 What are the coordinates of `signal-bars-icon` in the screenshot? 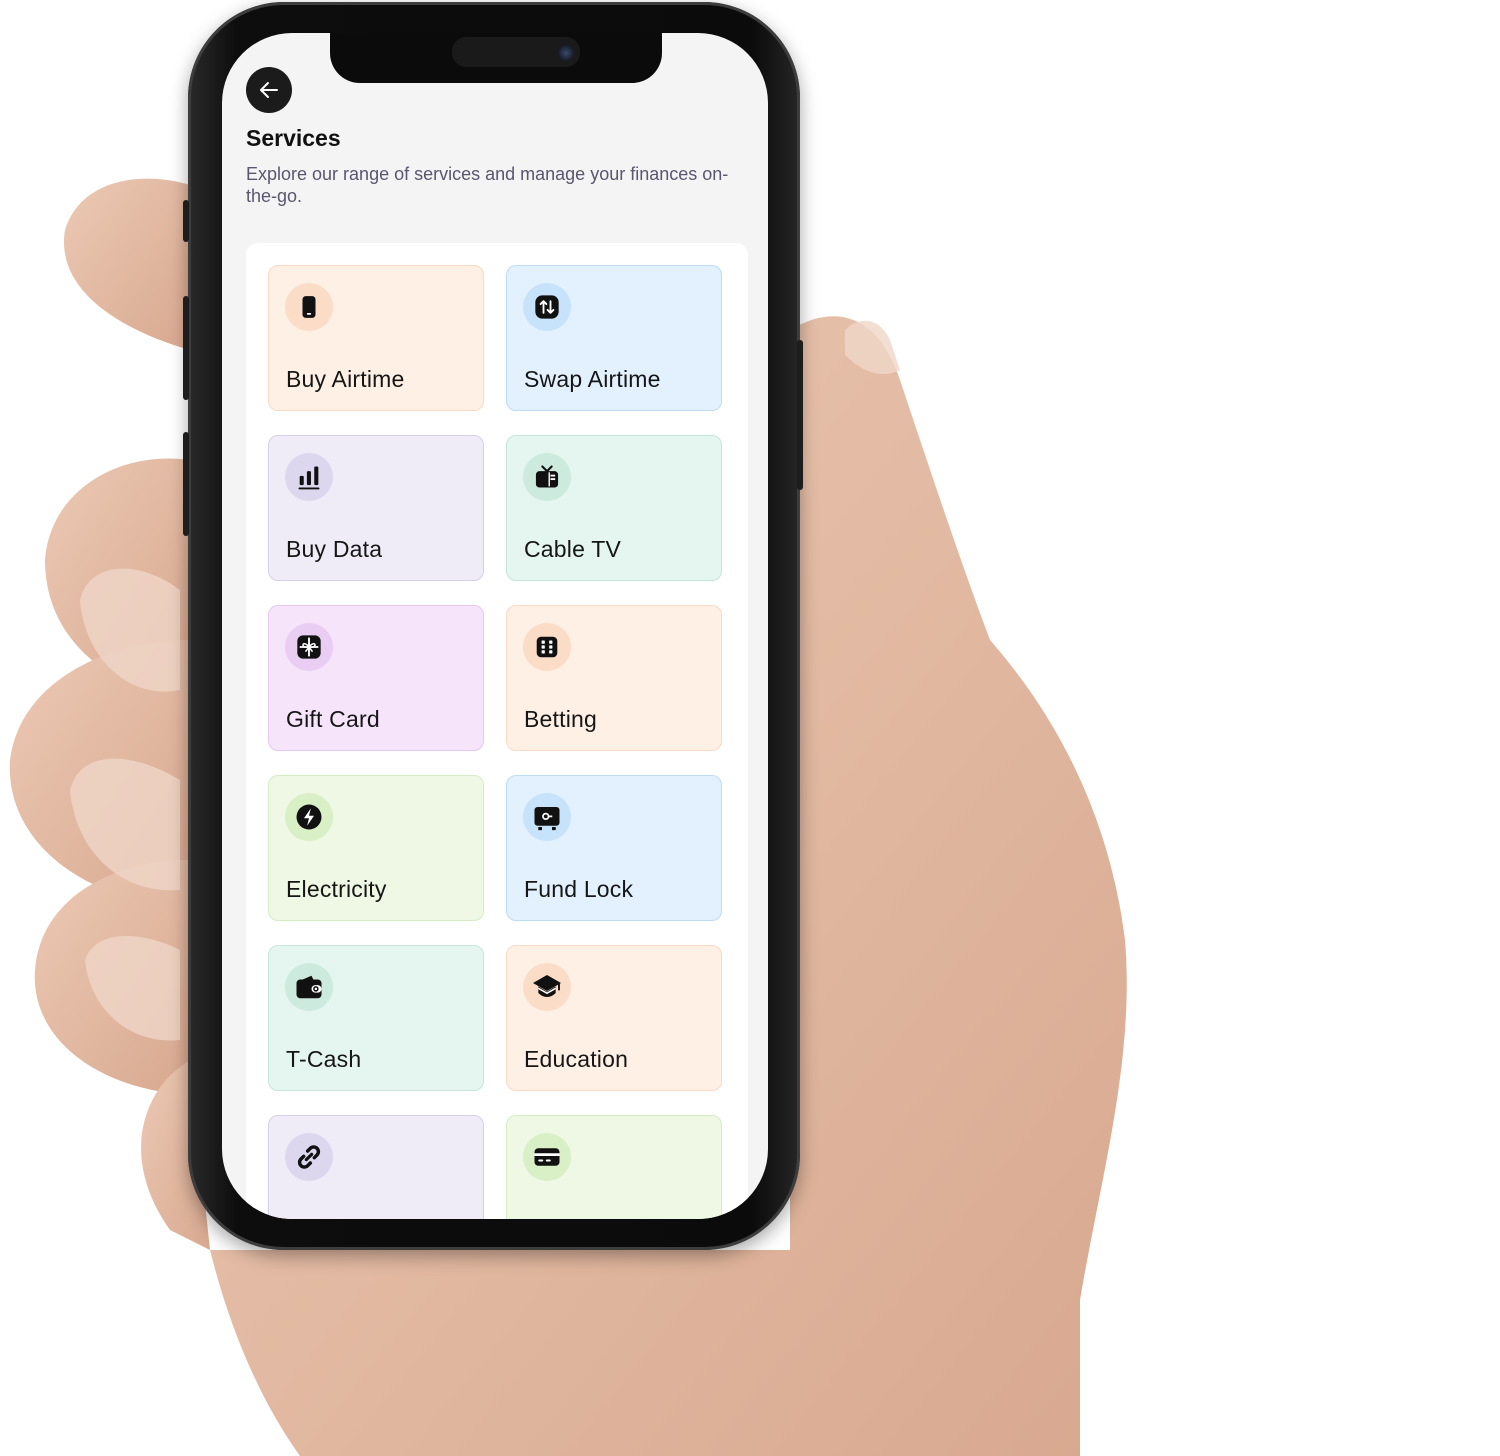 It's located at (309, 477).